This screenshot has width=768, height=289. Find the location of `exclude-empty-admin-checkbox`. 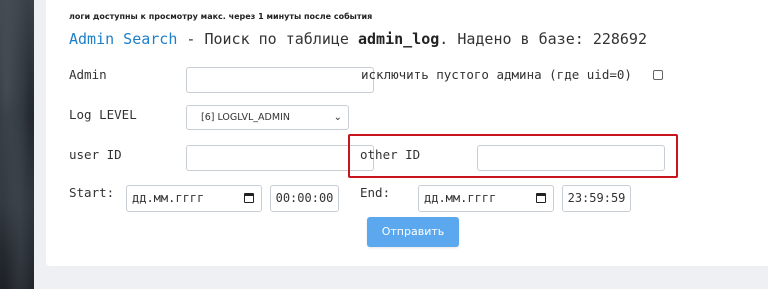

exclude-empty-admin-checkbox is located at coordinates (658, 75).